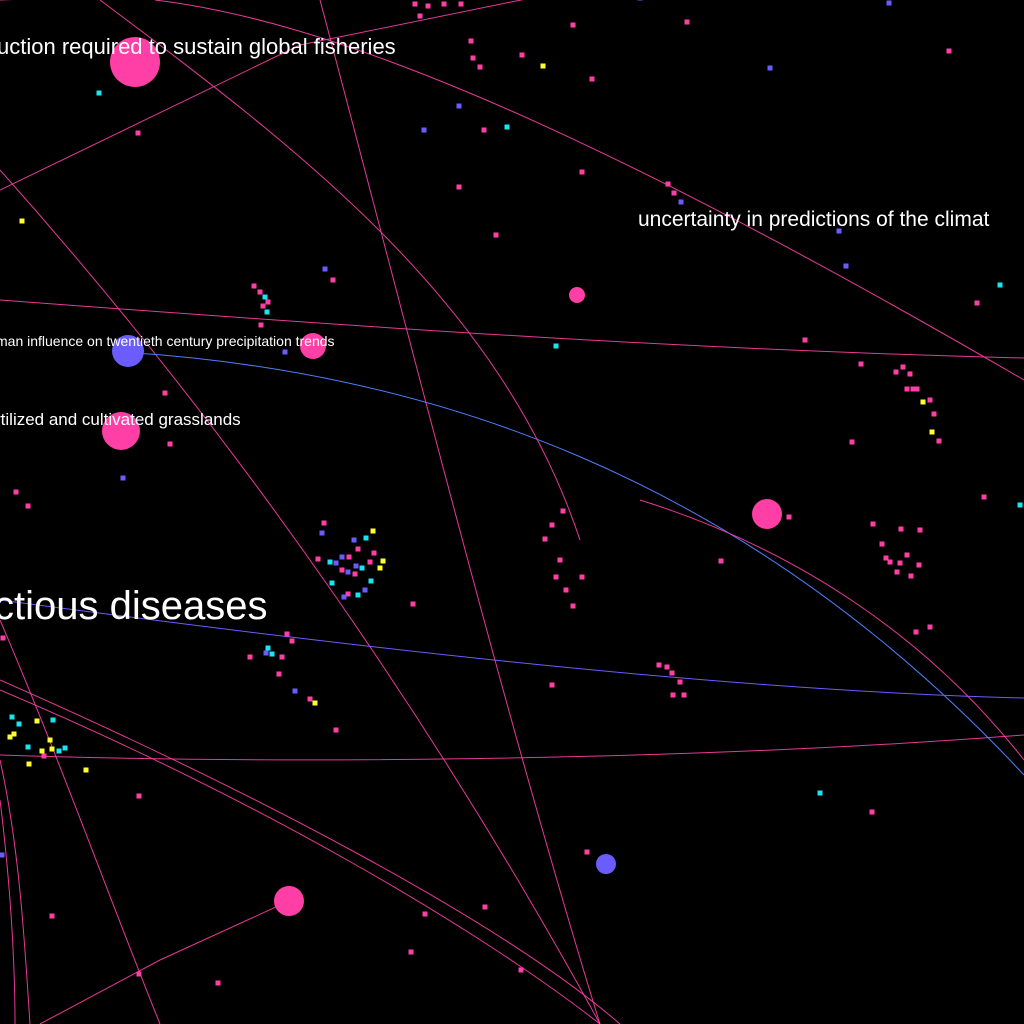 Image resolution: width=1024 pixels, height=1024 pixels. I want to click on topic-label-climate: uncertainty in predictions of the climat, so click(813, 219).